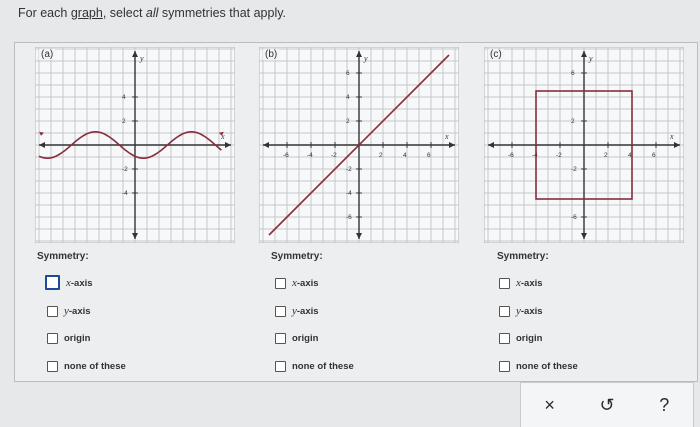 This screenshot has height=427, width=700. Describe the element at coordinates (405, 155) in the screenshot. I see `x-tick-label: 4` at that location.